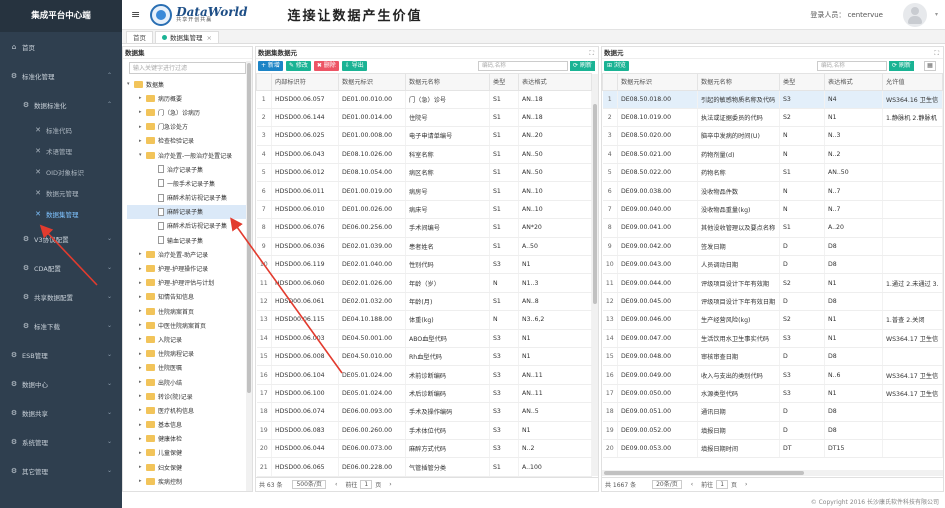  I want to click on table-row: 8 DE09.00.041.00 其他没收管理以及要点名称 S1 A..20, so click(772, 228).